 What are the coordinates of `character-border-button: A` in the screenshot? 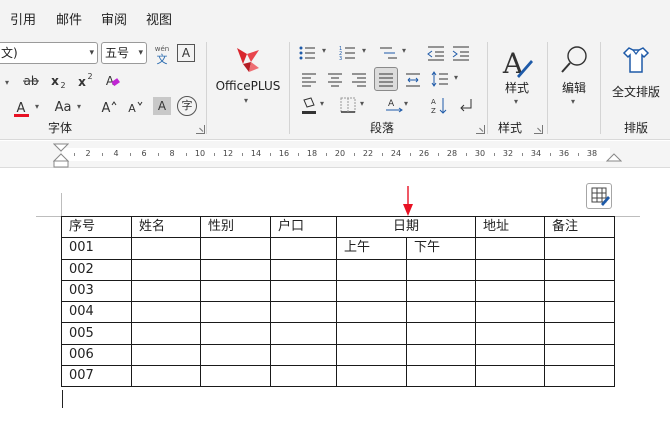 It's located at (186, 53).